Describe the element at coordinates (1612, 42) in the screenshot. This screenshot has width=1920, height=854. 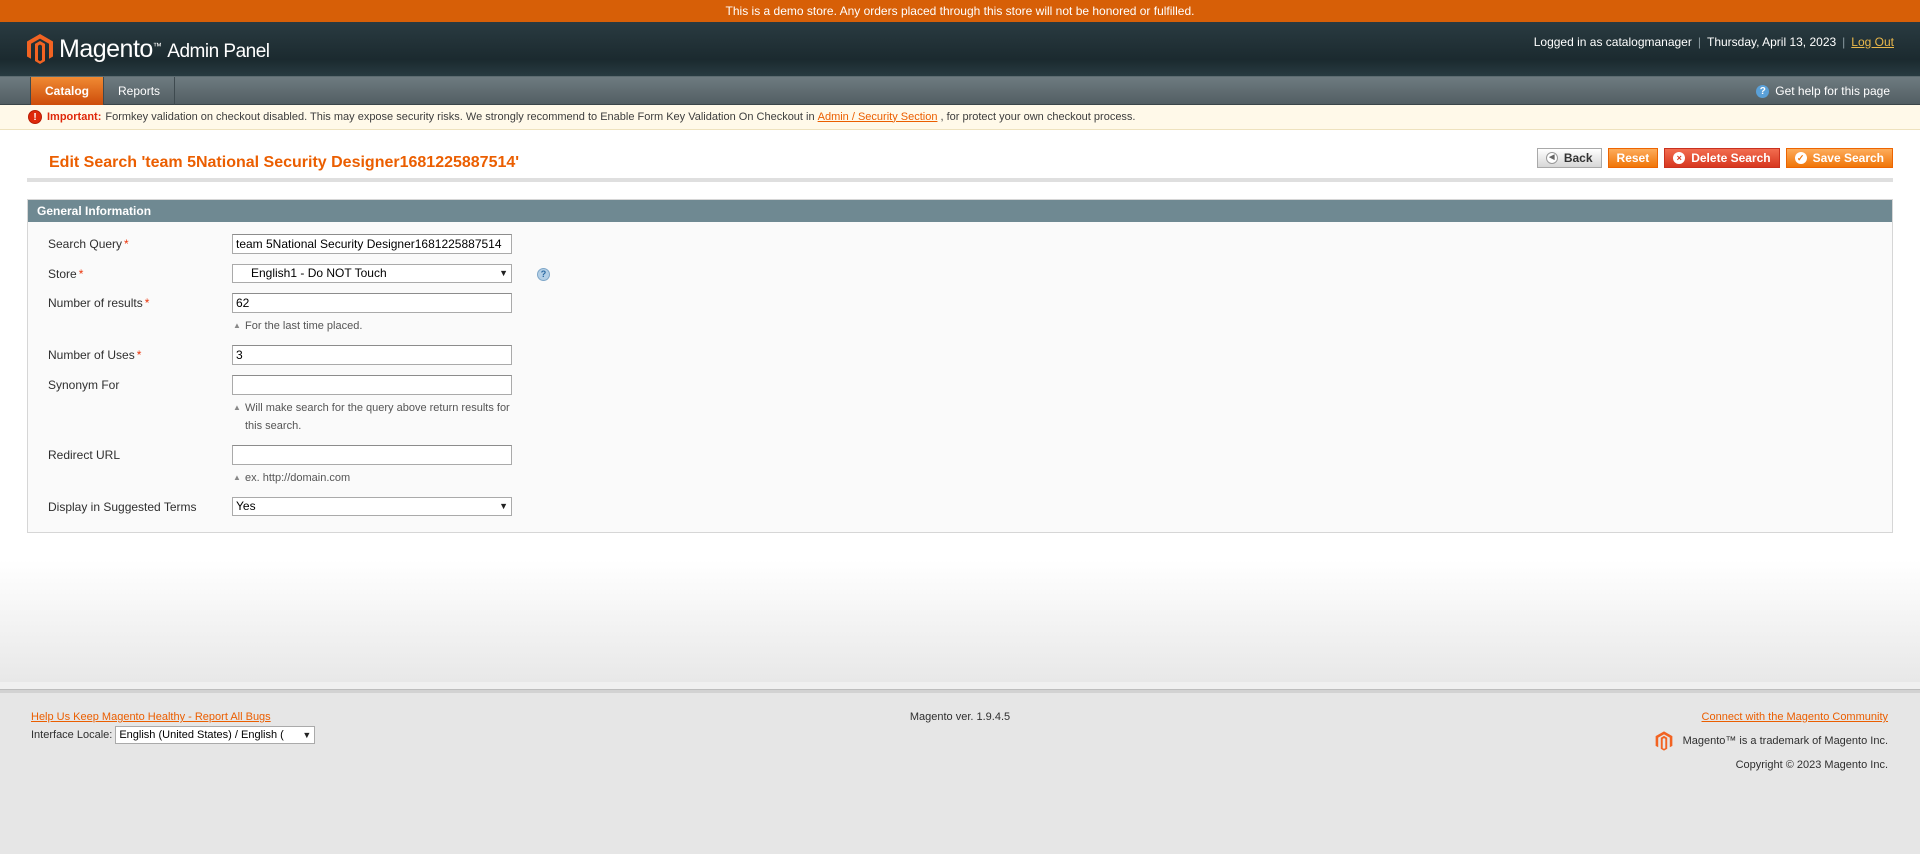
I see `logged-in-text: Logged in as catalogmanager` at that location.